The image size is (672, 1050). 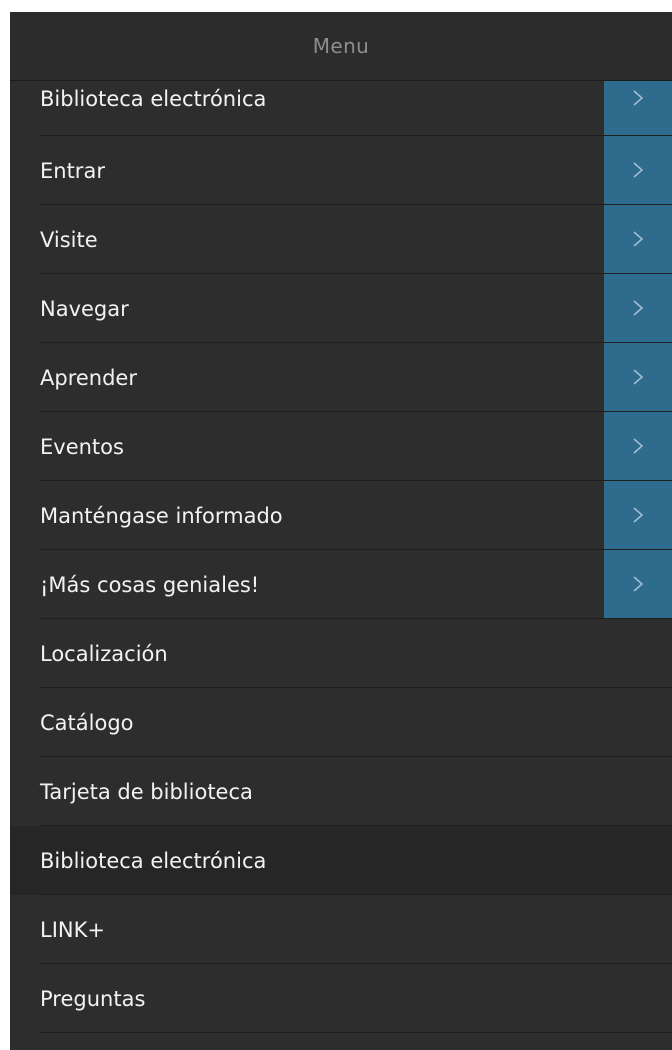 I want to click on submenu-toggle-aprender, so click(x=638, y=377).